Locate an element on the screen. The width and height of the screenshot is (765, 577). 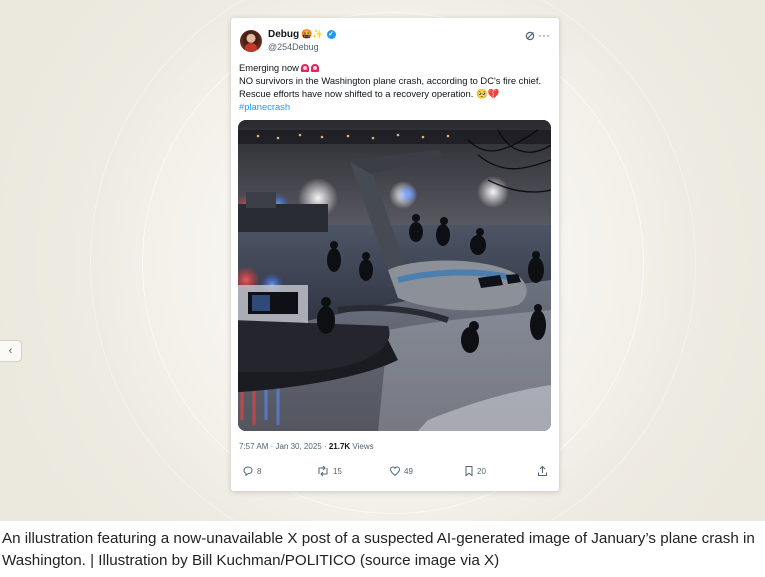
reply-button: 8 is located at coordinates (251, 471).